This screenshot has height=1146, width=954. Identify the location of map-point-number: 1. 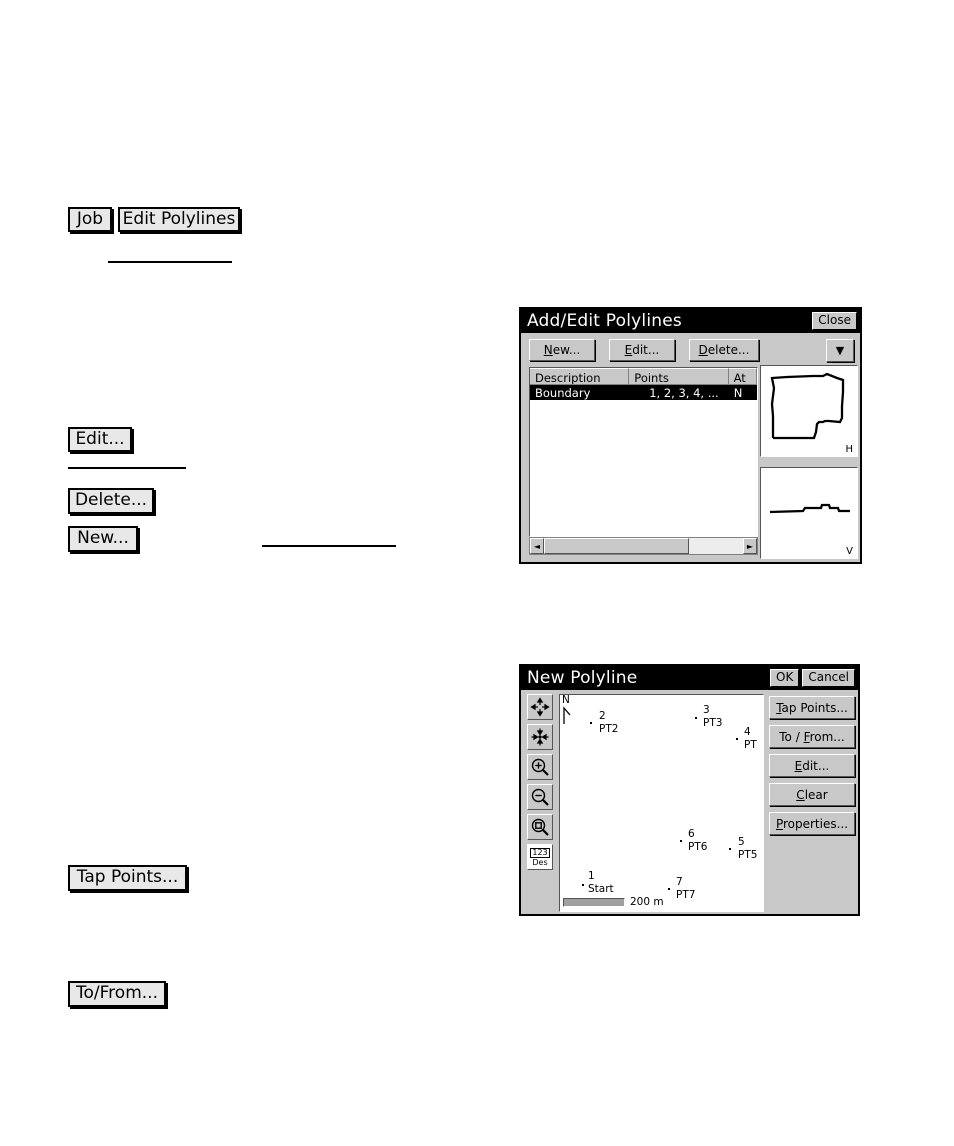
(591, 876).